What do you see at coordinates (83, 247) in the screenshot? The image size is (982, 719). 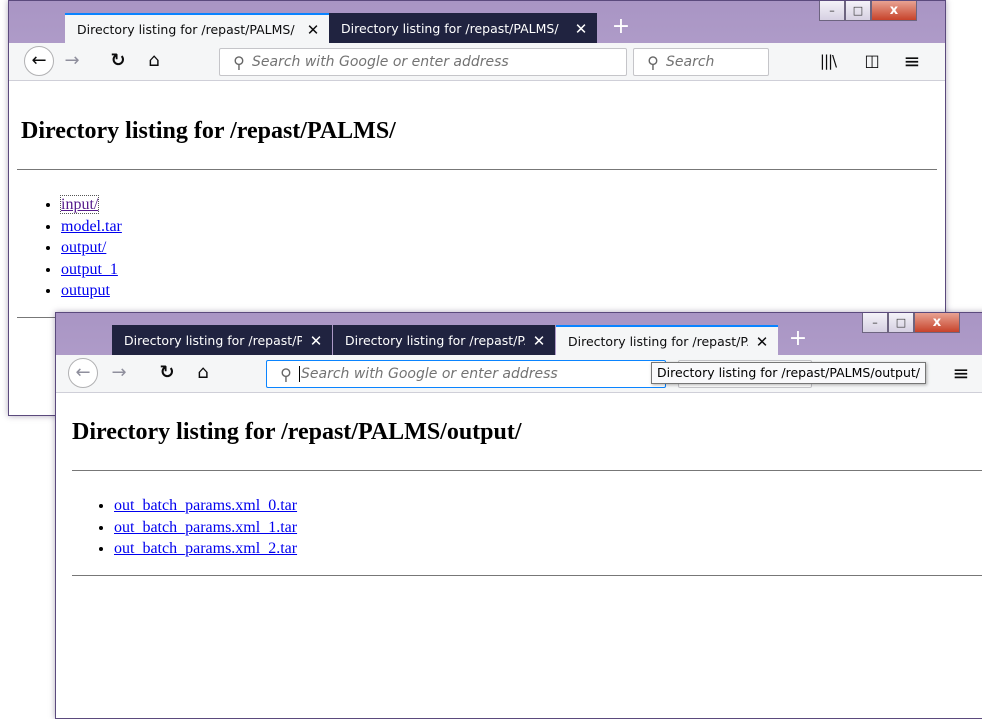 I see `file-link-output: output/` at bounding box center [83, 247].